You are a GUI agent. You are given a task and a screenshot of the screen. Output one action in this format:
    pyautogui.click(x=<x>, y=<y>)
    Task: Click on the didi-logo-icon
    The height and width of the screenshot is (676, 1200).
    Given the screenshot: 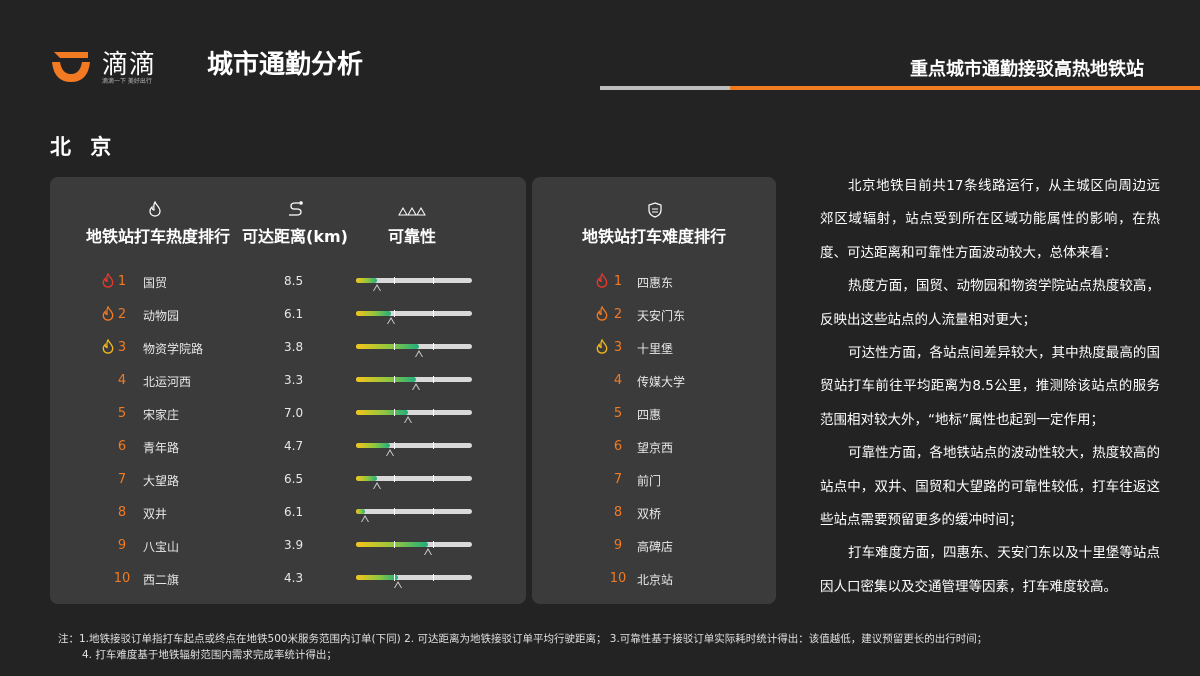 What is the action you would take?
    pyautogui.click(x=71, y=67)
    